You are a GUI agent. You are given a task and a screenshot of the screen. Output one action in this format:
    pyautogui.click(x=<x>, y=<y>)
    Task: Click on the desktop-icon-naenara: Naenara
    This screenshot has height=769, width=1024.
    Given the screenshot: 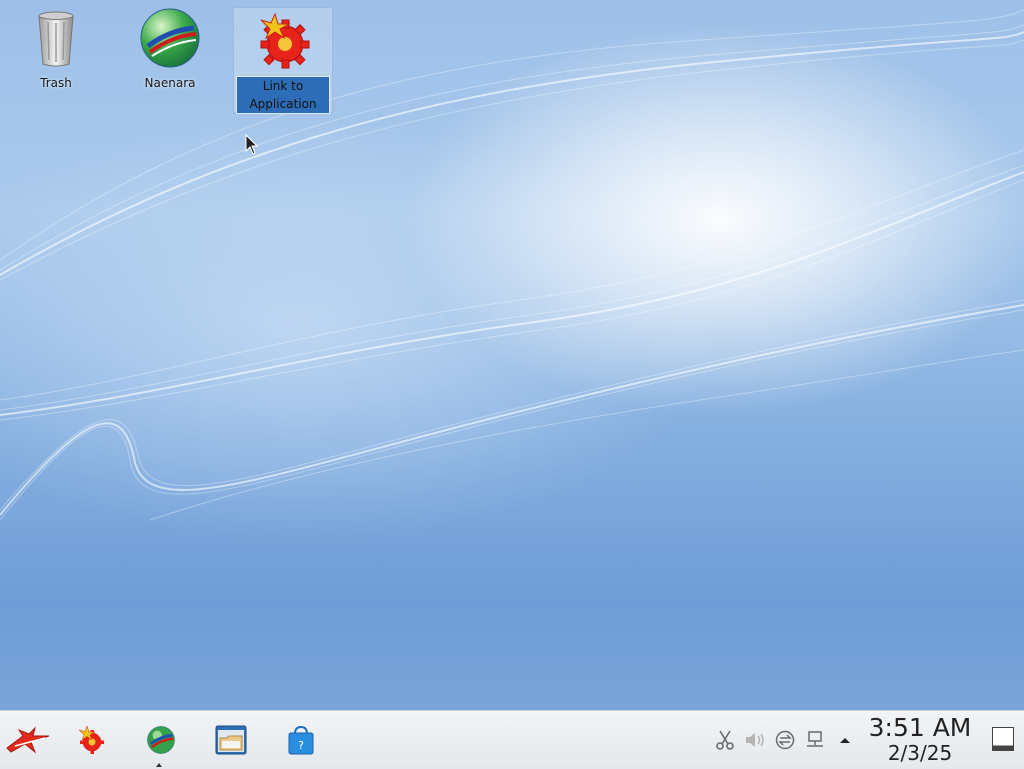 What is the action you would take?
    pyautogui.click(x=170, y=49)
    